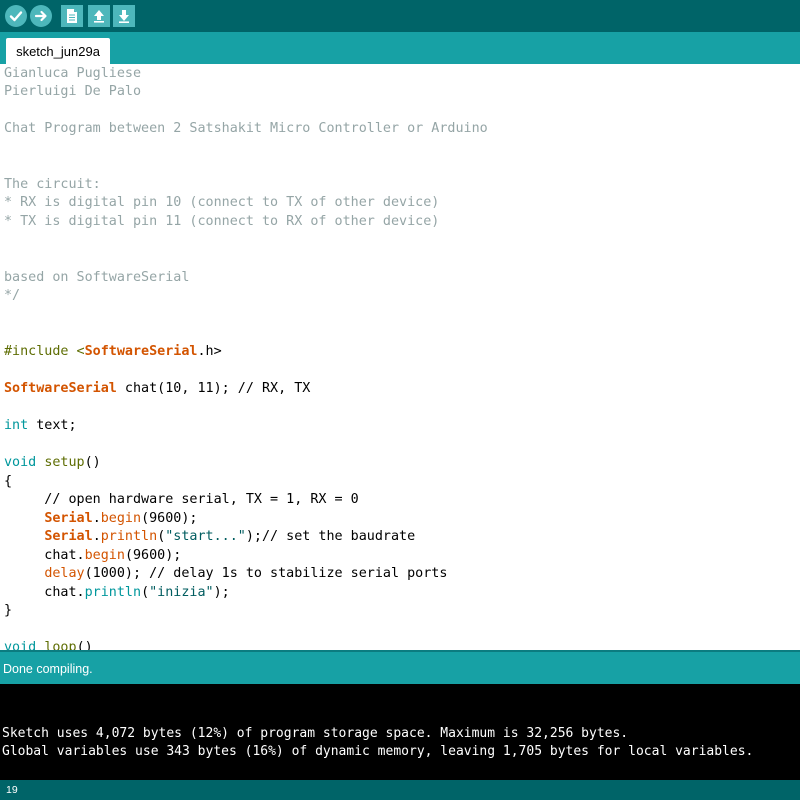 The image size is (800, 800). I want to click on code-line: // open hardware serial, TX = 1, RX = 0, so click(181, 499).